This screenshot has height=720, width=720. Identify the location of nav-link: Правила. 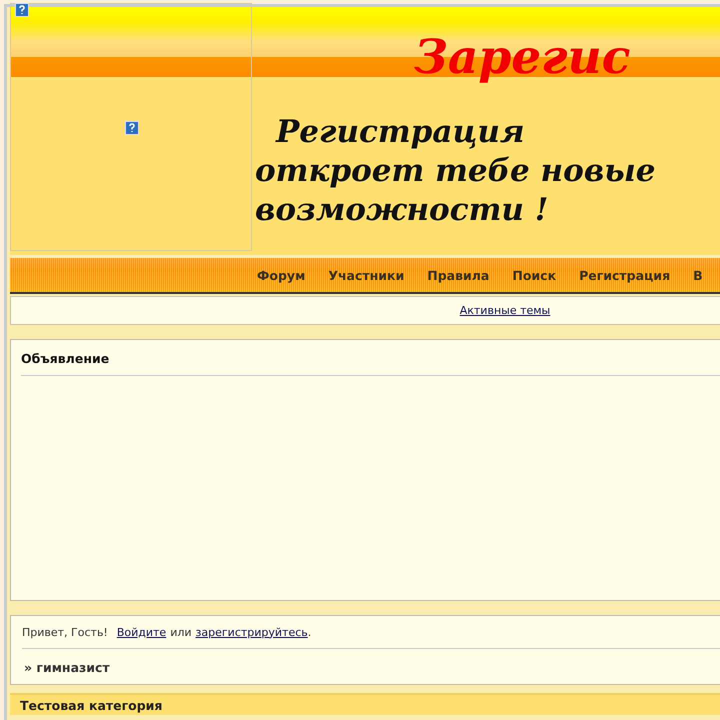
(458, 275).